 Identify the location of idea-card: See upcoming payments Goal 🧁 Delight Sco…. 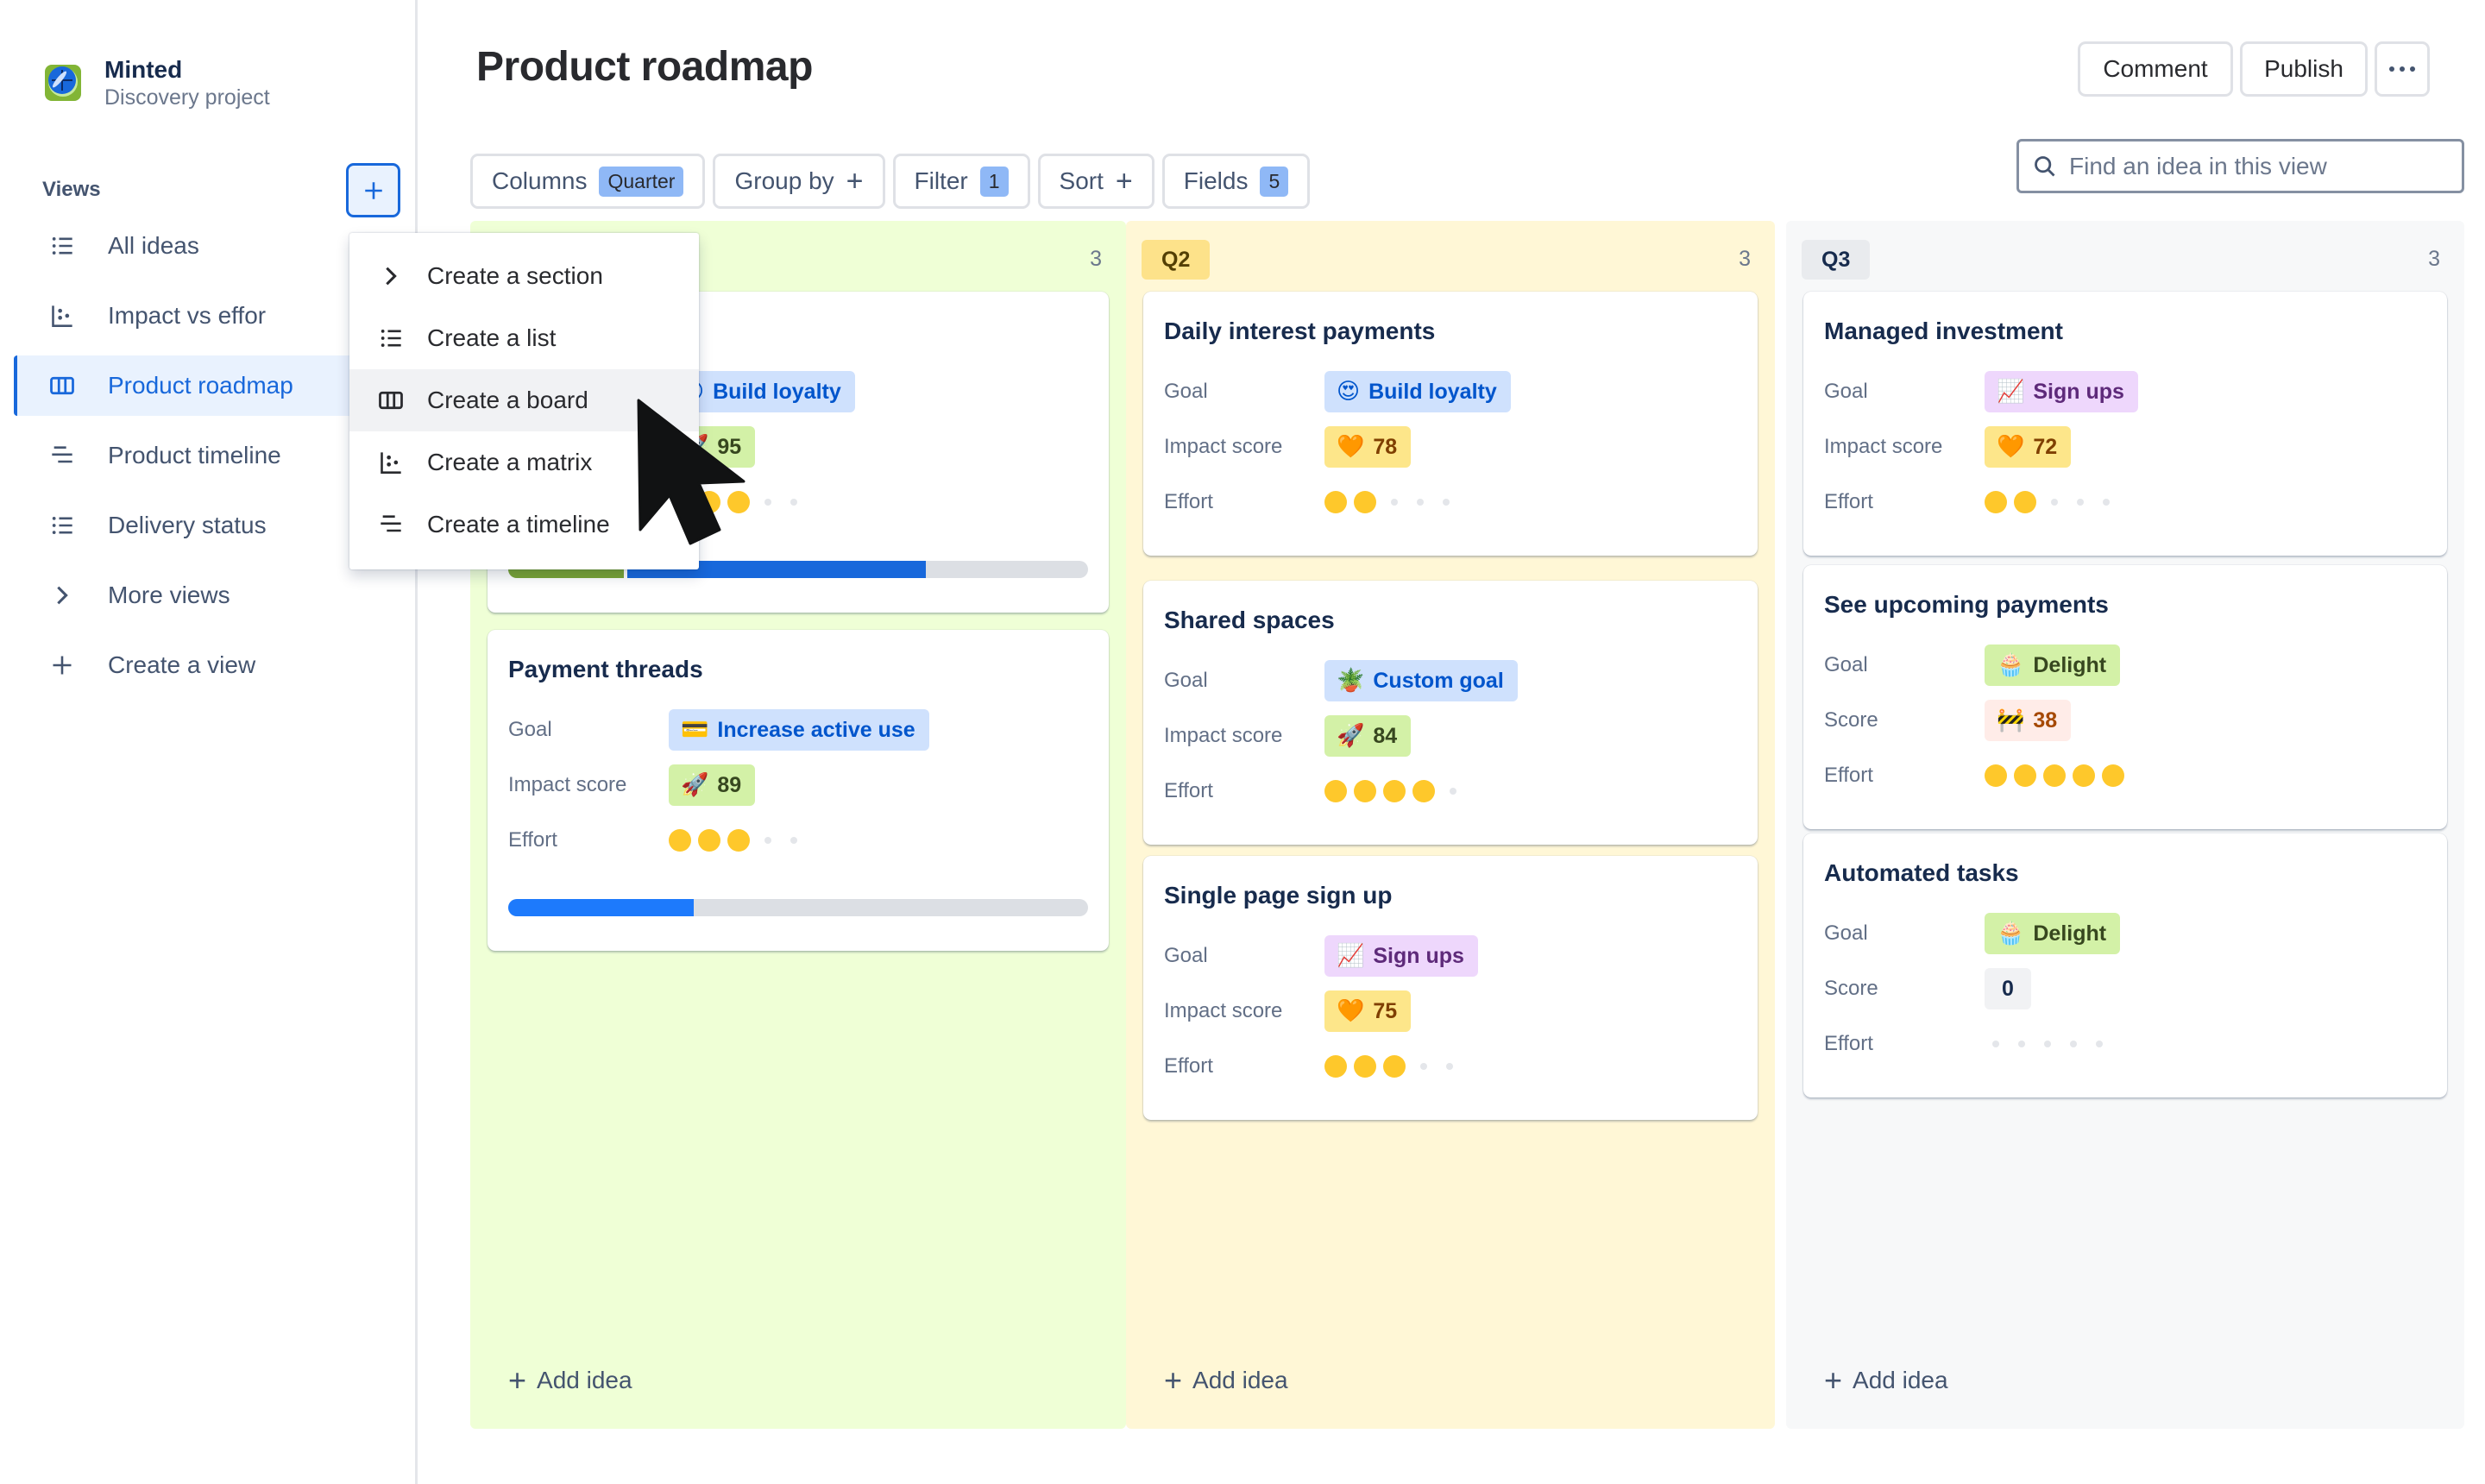
(2125, 697).